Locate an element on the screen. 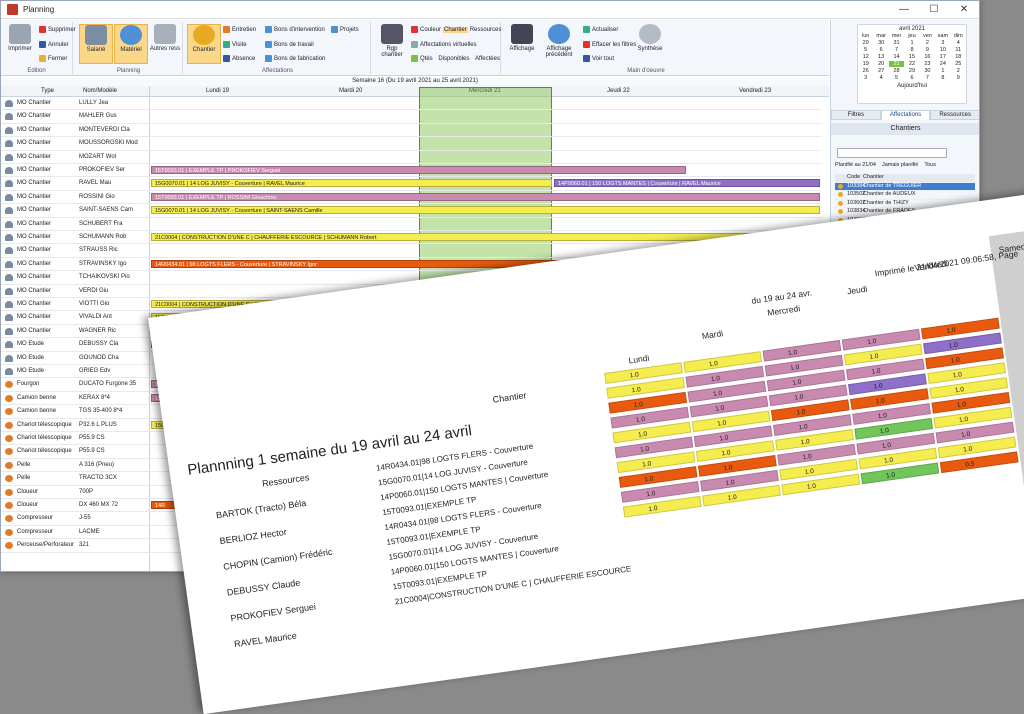 The height and width of the screenshot is (714, 1024). resource-row: MO Chantier SCHUBERT Fra is located at coordinates (411, 224).